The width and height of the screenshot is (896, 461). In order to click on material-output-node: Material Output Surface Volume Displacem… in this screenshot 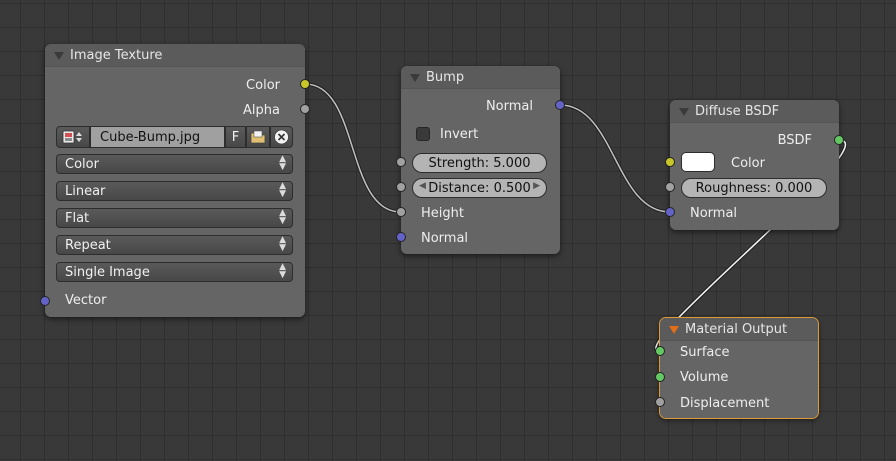, I will do `click(739, 368)`.